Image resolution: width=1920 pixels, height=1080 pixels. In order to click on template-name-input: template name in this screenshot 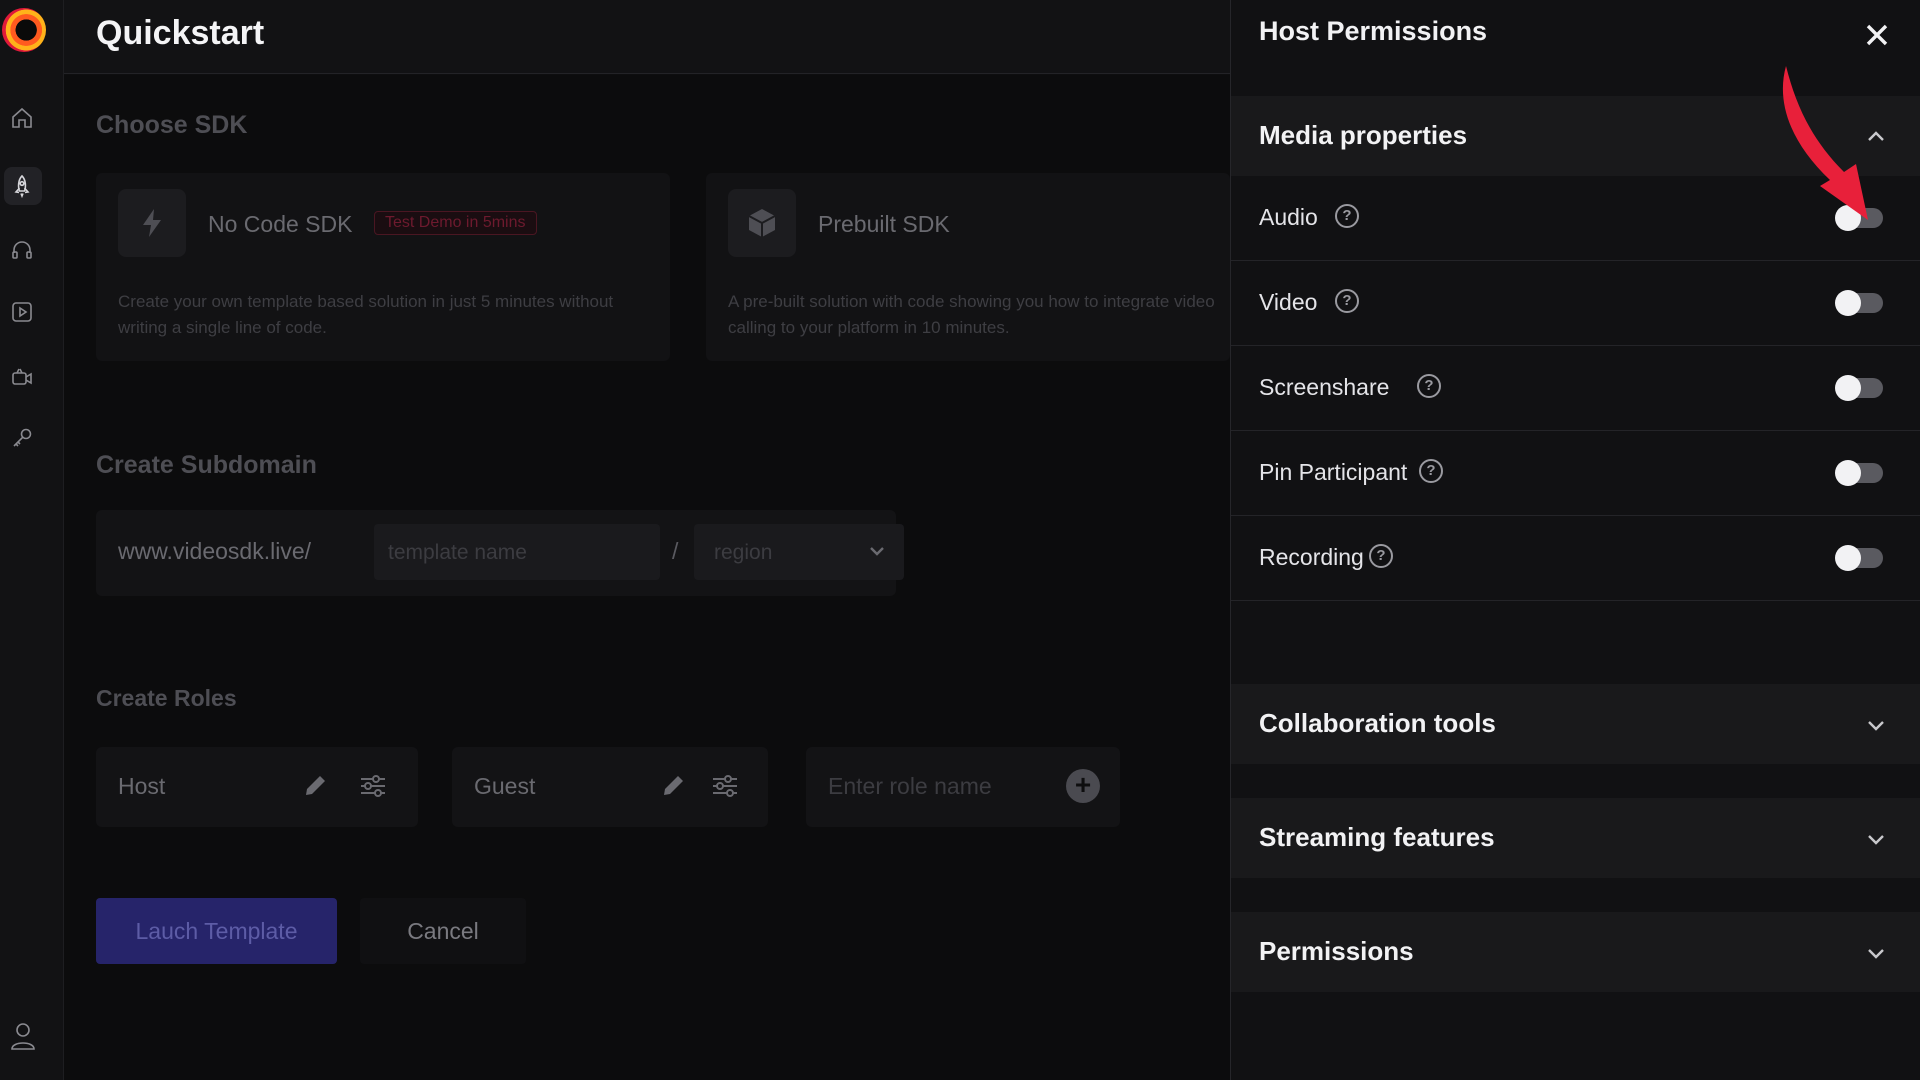, I will do `click(517, 552)`.